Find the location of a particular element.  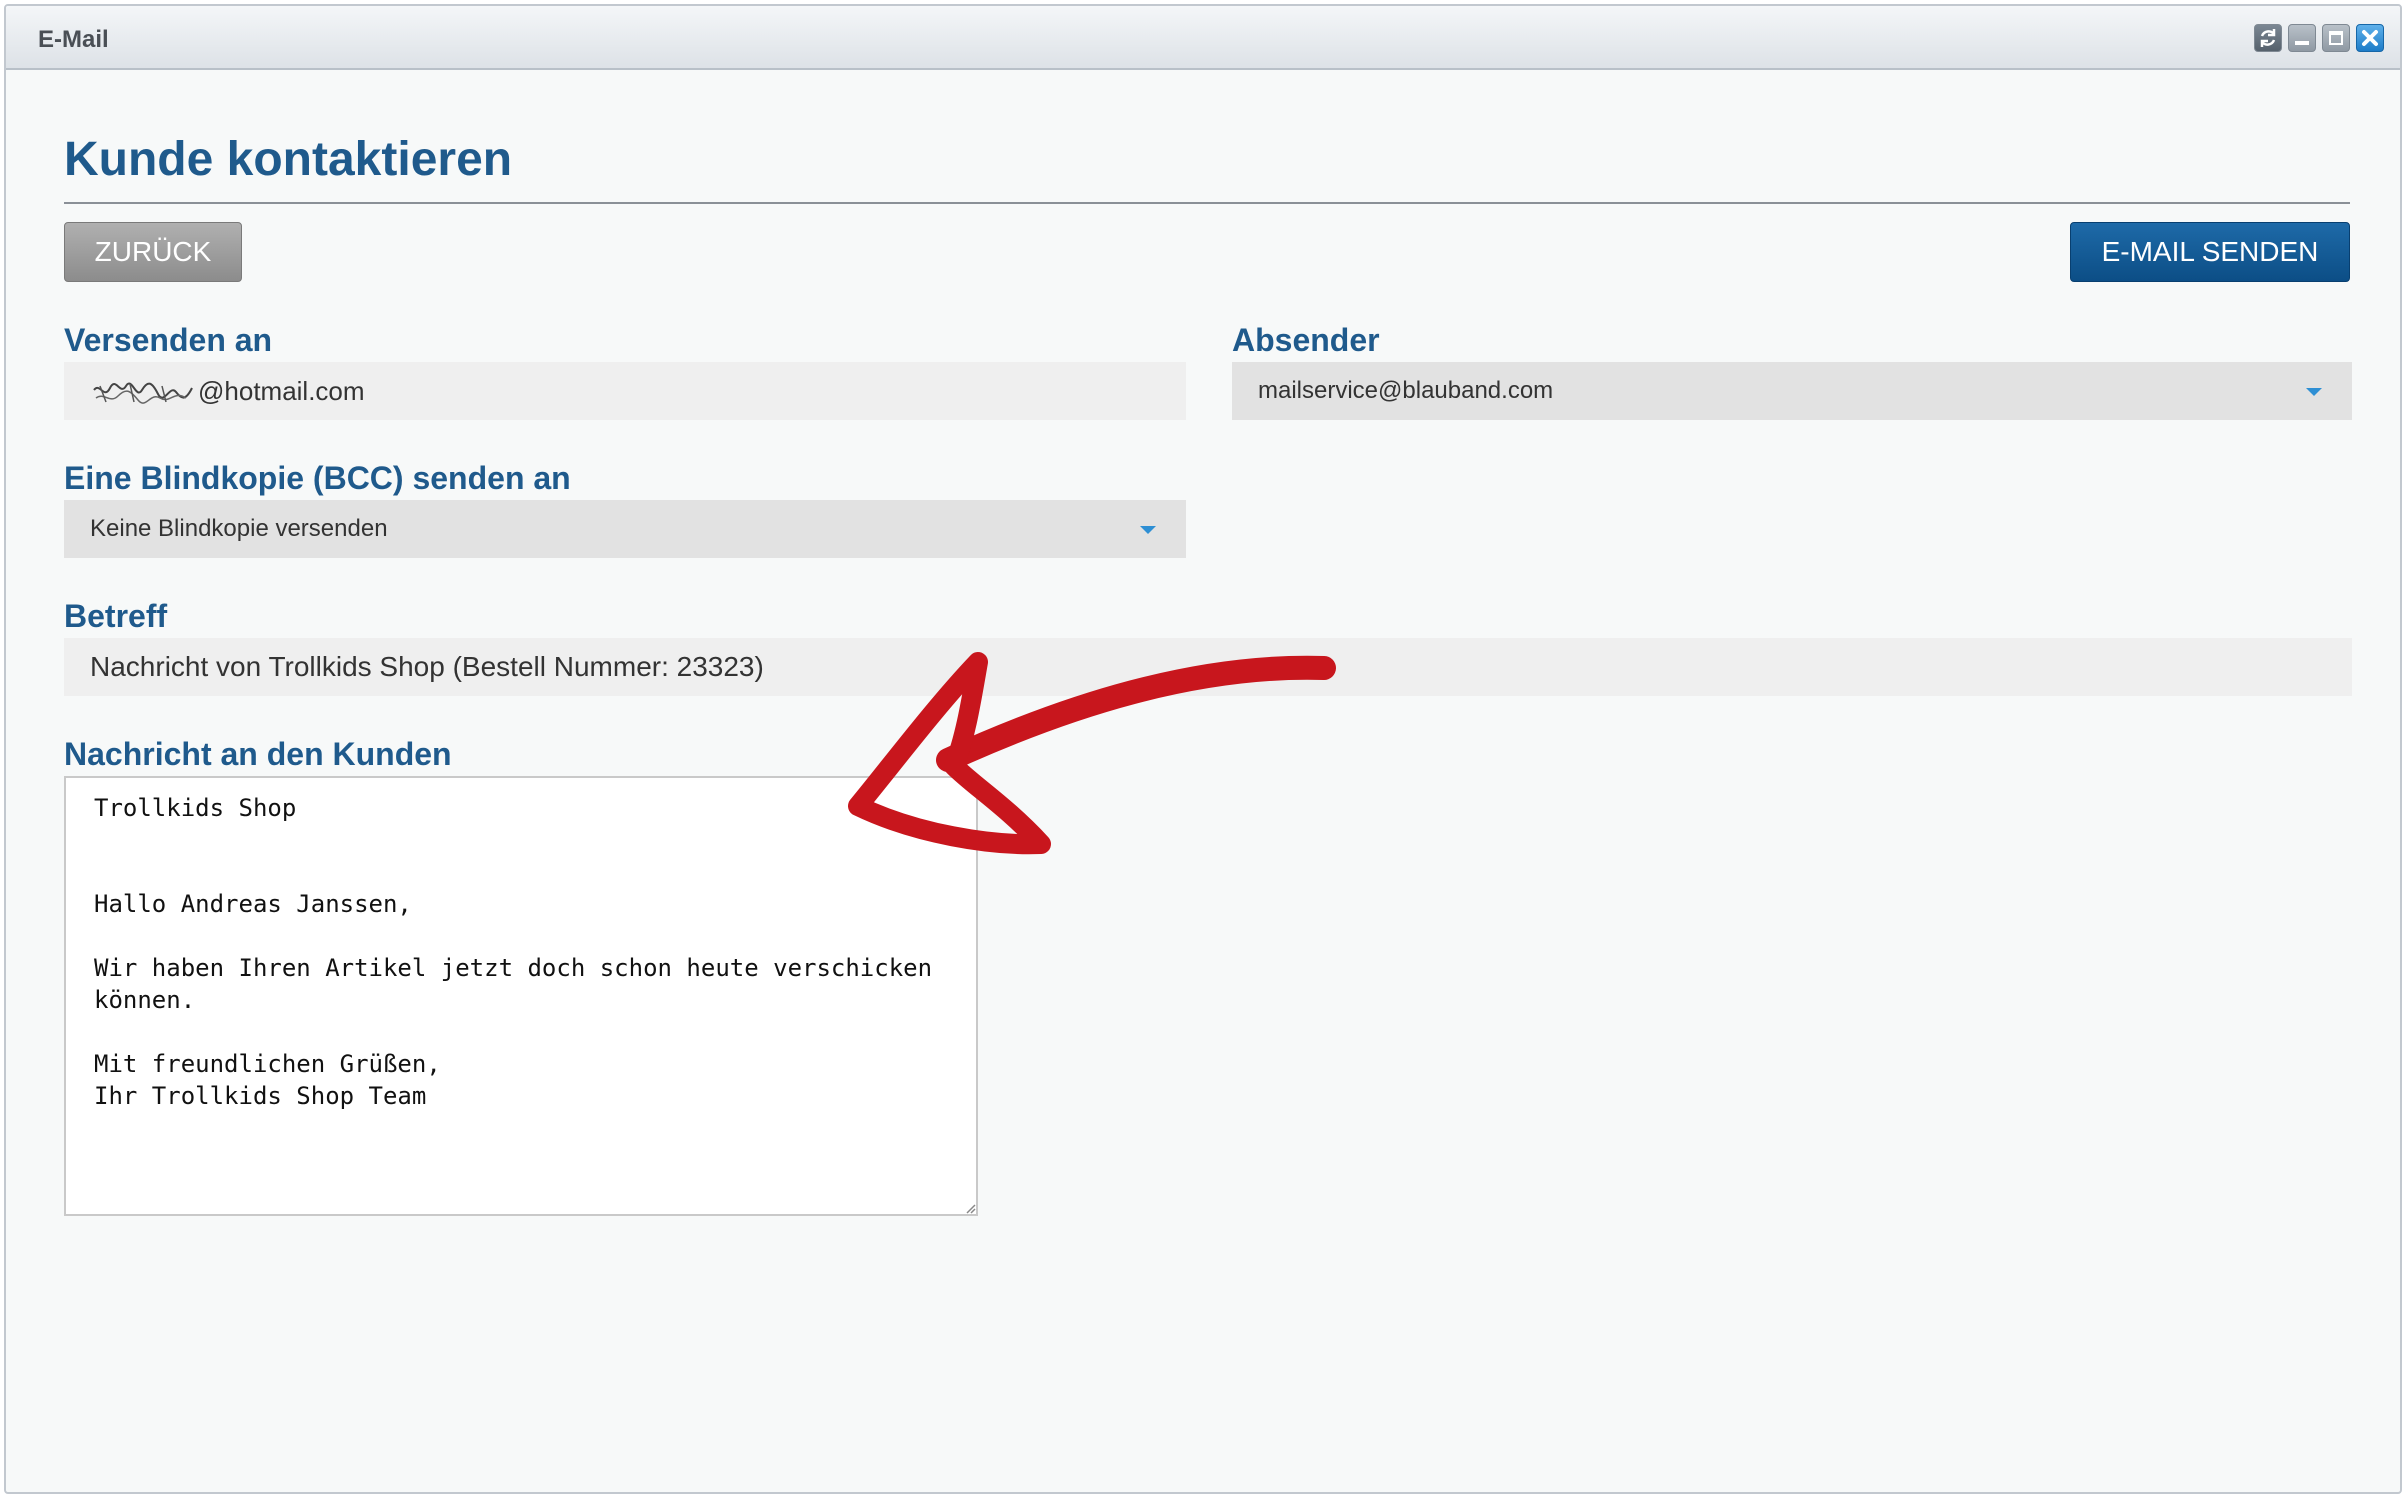

sender-selected-value: mailservice@blauband.com is located at coordinates (1406, 390).